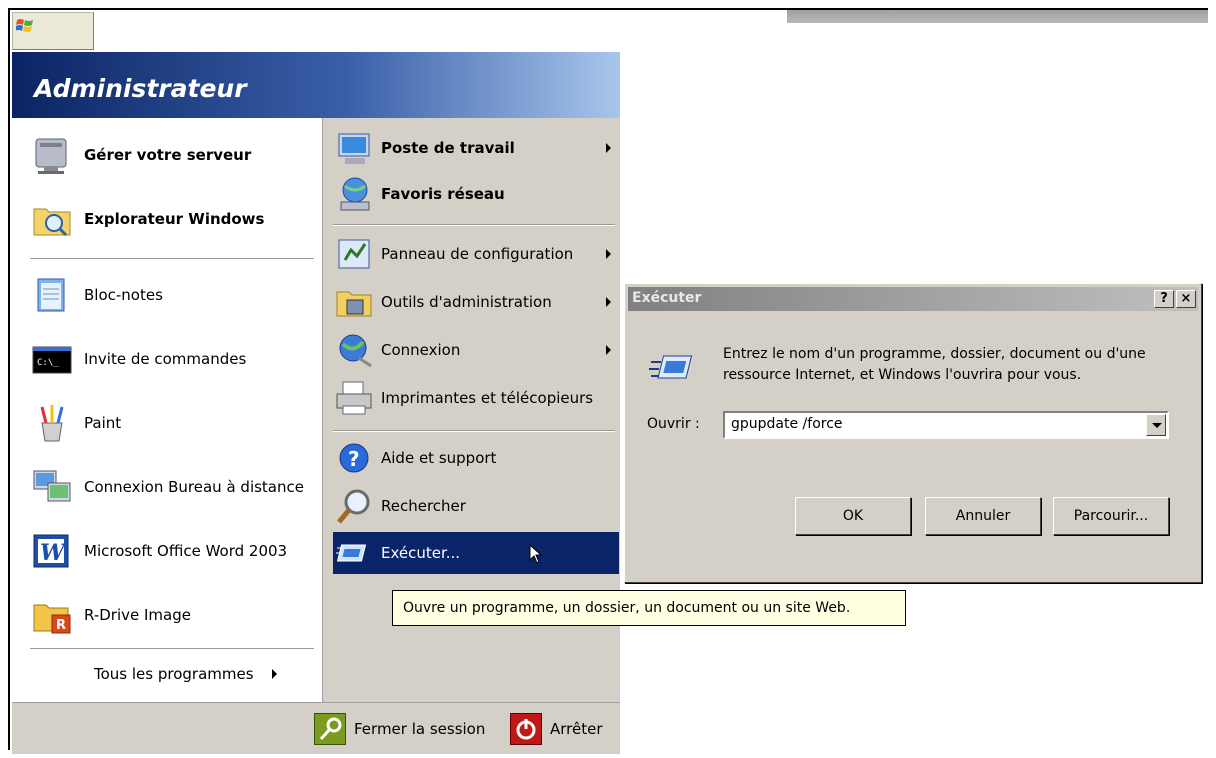 Image resolution: width=1216 pixels, height=758 pixels. What do you see at coordinates (853, 516) in the screenshot?
I see `ok-button: OK` at bounding box center [853, 516].